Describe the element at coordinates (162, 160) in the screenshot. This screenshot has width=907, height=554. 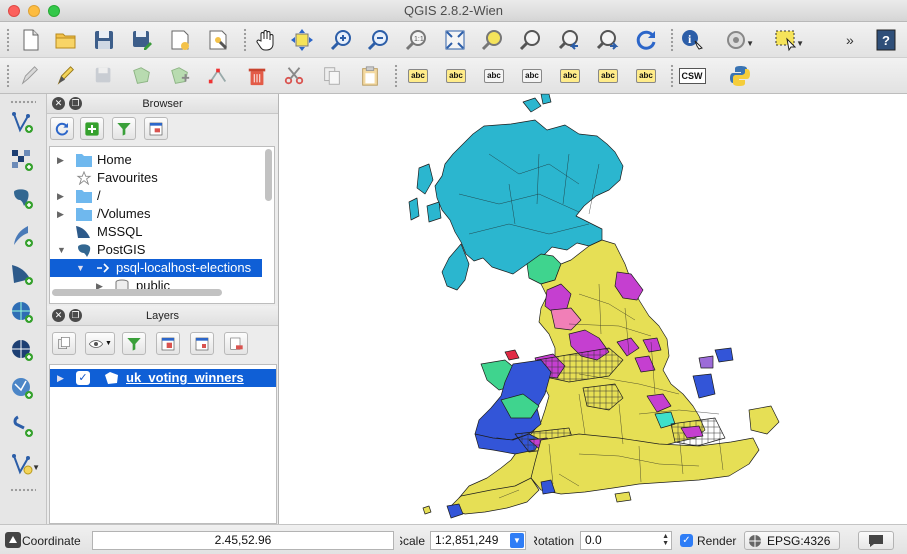
I see `browser-item-home: ▶ Home` at that location.